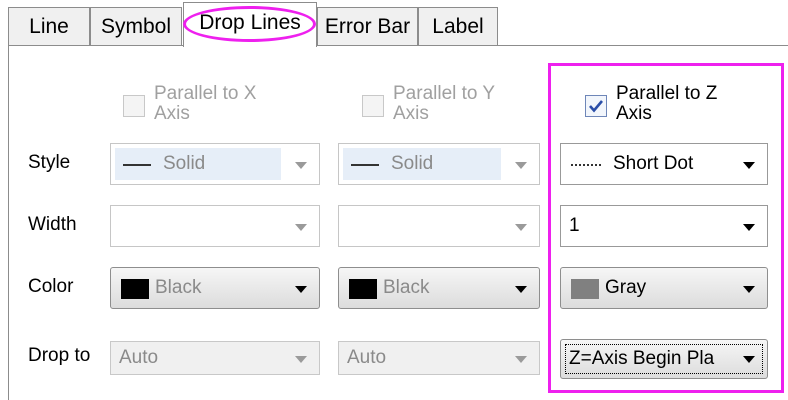 This screenshot has width=788, height=400. I want to click on parallel-y-label: Parallel to Y Axis, so click(444, 103).